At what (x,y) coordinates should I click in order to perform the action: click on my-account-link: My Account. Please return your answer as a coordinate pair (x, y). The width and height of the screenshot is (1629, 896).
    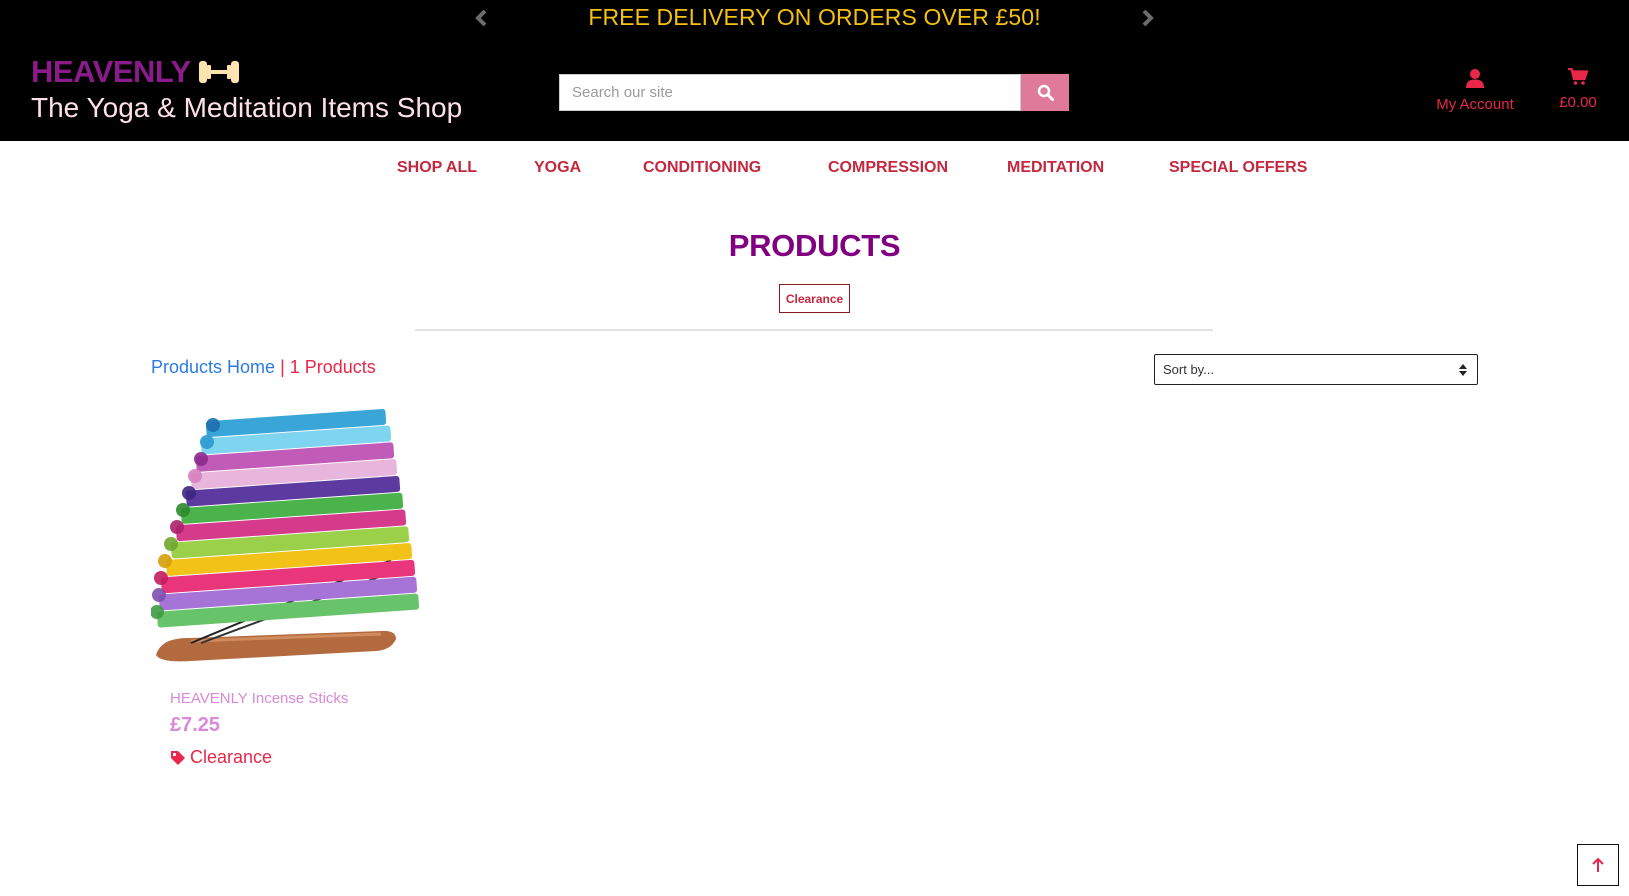
    Looking at the image, I should click on (1475, 90).